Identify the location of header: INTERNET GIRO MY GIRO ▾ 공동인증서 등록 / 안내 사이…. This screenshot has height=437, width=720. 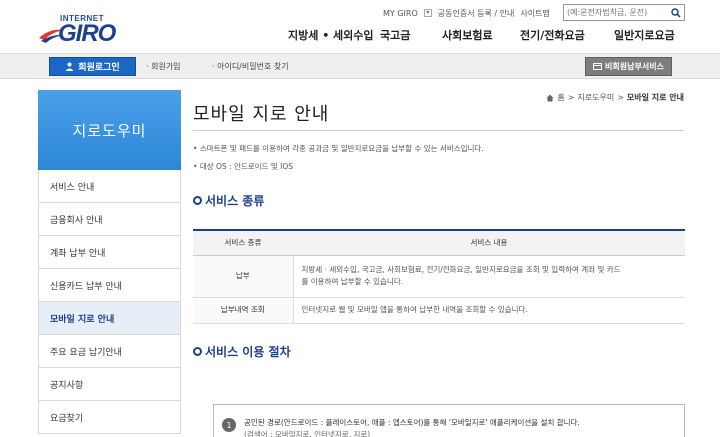
(360, 26).